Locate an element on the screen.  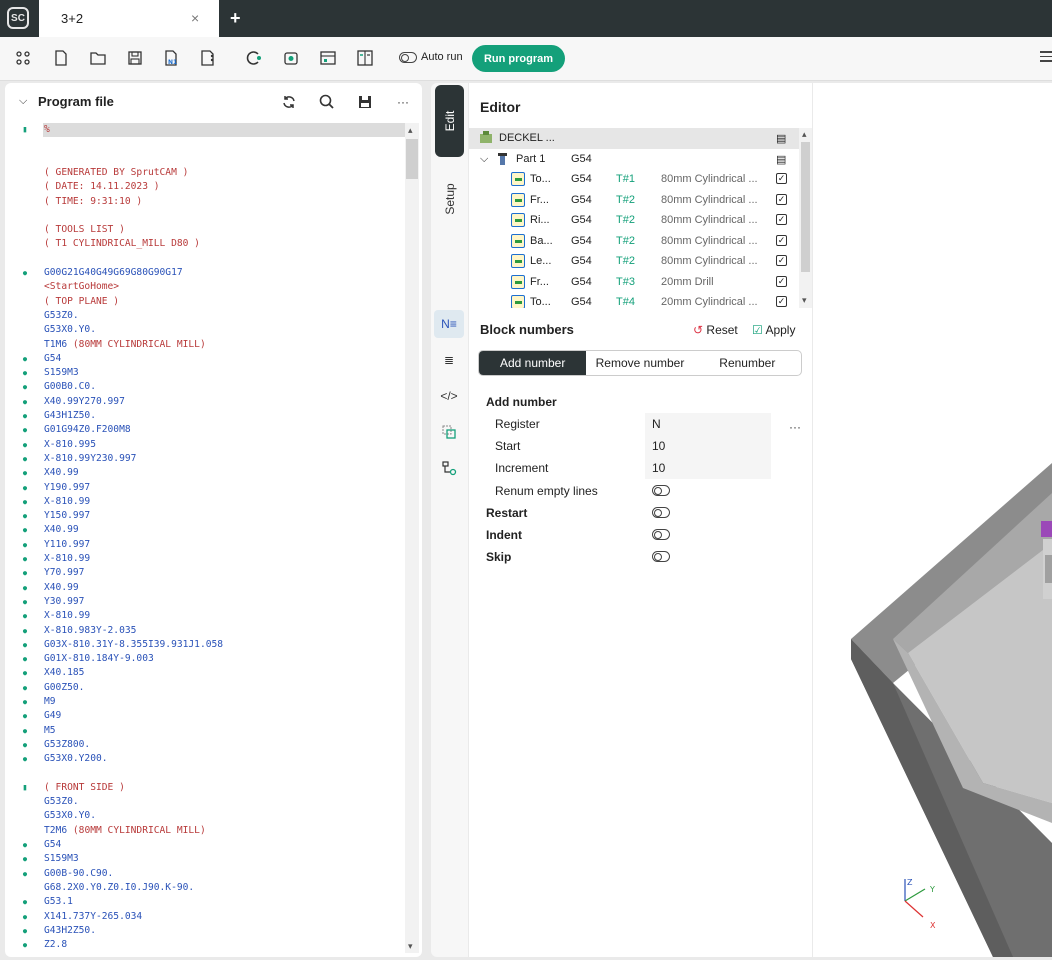
code-line: ● G54 is located at coordinates (205, 359).